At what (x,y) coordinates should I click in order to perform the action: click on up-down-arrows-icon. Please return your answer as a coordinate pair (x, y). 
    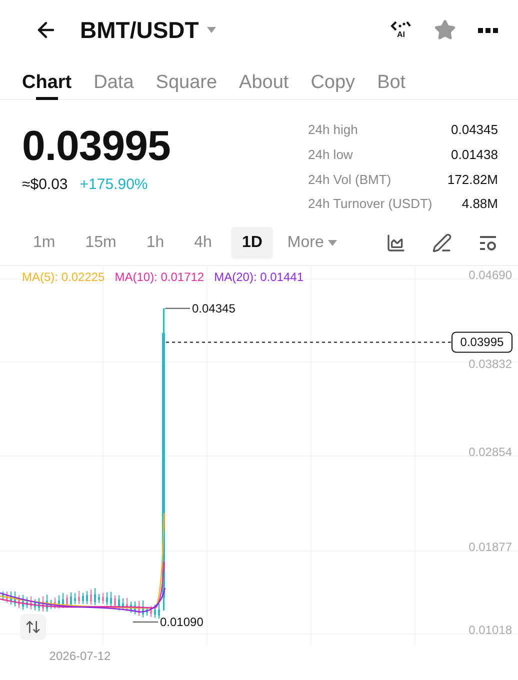
    Looking at the image, I should click on (33, 627).